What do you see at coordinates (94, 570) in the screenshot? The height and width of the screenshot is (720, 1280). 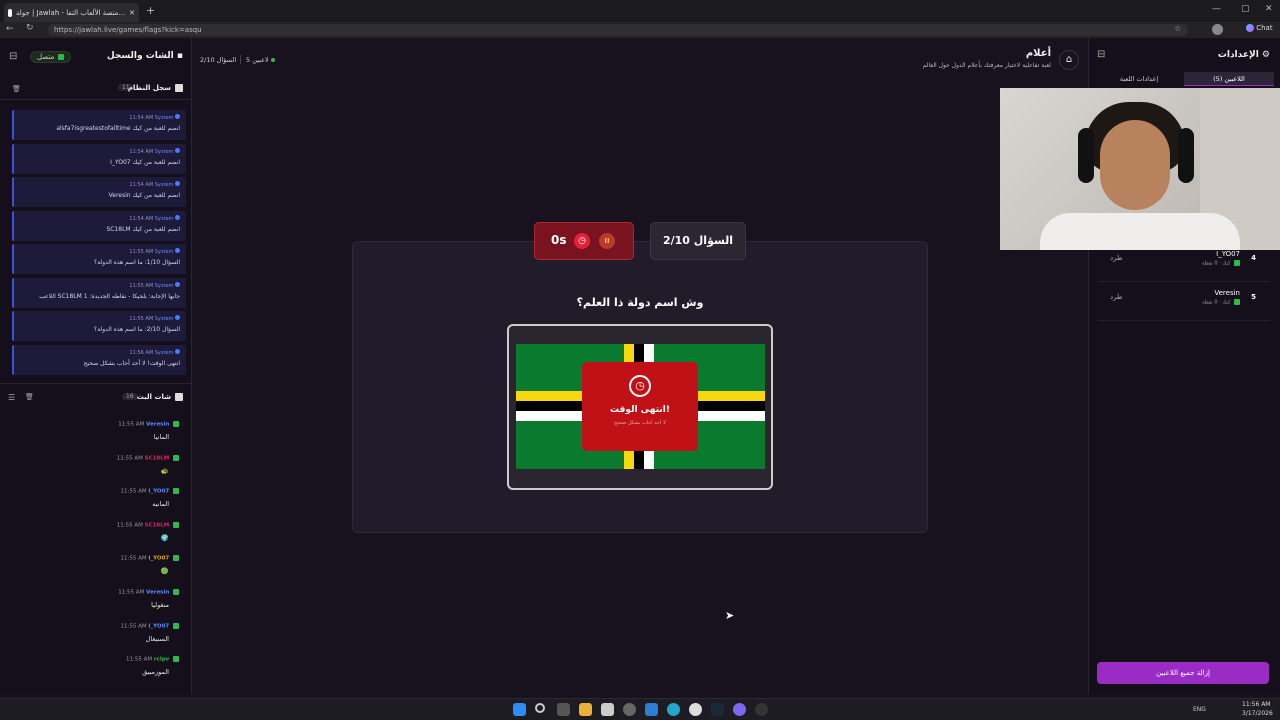 I see `chat-message: 11:55 AM I_YO07 🟢` at bounding box center [94, 570].